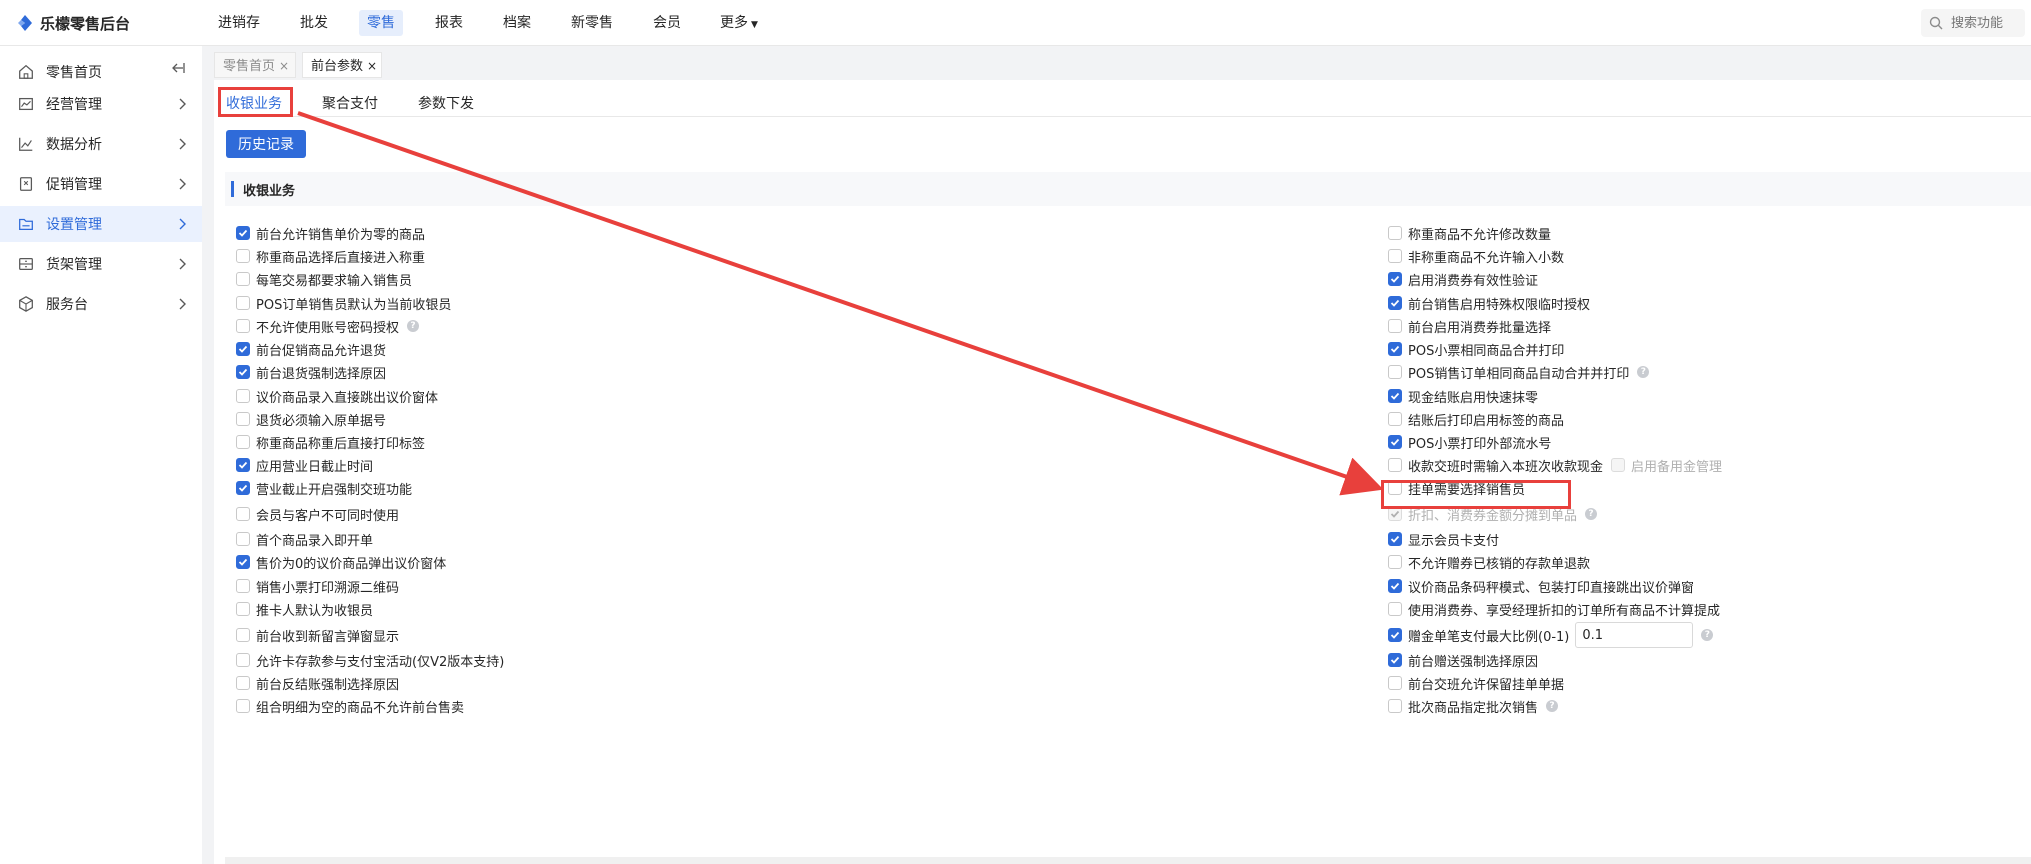 The image size is (2031, 864). Describe the element at coordinates (446, 104) in the screenshot. I see `subtab-param-dispatch: 参数下发` at that location.